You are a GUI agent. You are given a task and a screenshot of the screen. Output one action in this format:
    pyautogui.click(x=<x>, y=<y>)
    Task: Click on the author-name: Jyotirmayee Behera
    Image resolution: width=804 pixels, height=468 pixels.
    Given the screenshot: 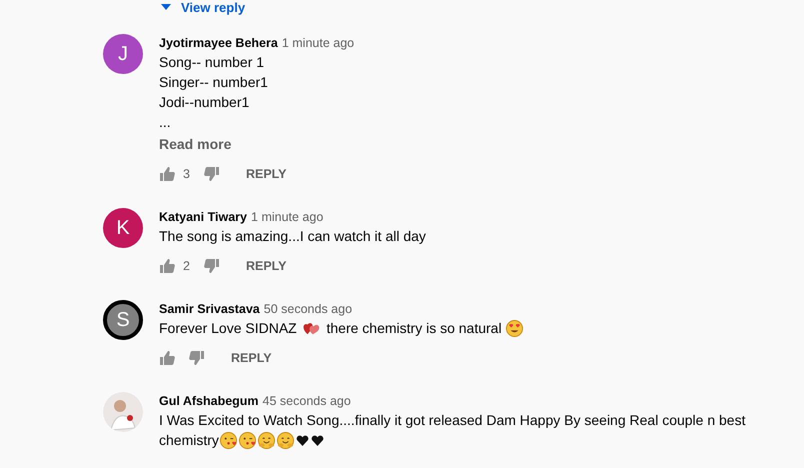 What is the action you would take?
    pyautogui.click(x=218, y=43)
    